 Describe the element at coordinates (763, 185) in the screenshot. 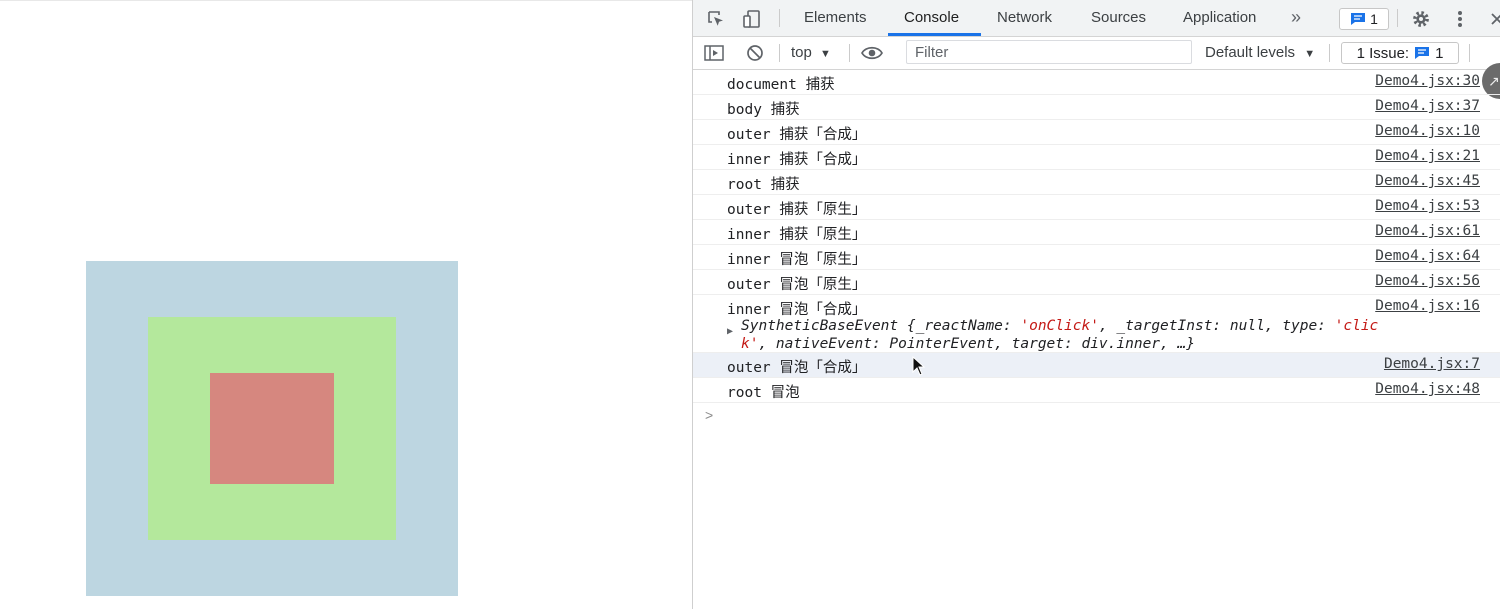

I see `log-message: root 捕获` at that location.